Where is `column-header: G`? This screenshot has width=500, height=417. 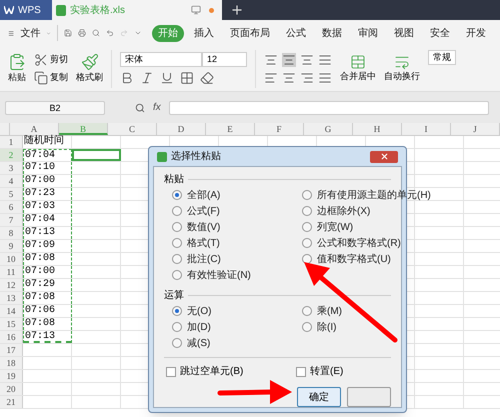 column-header: G is located at coordinates (328, 129).